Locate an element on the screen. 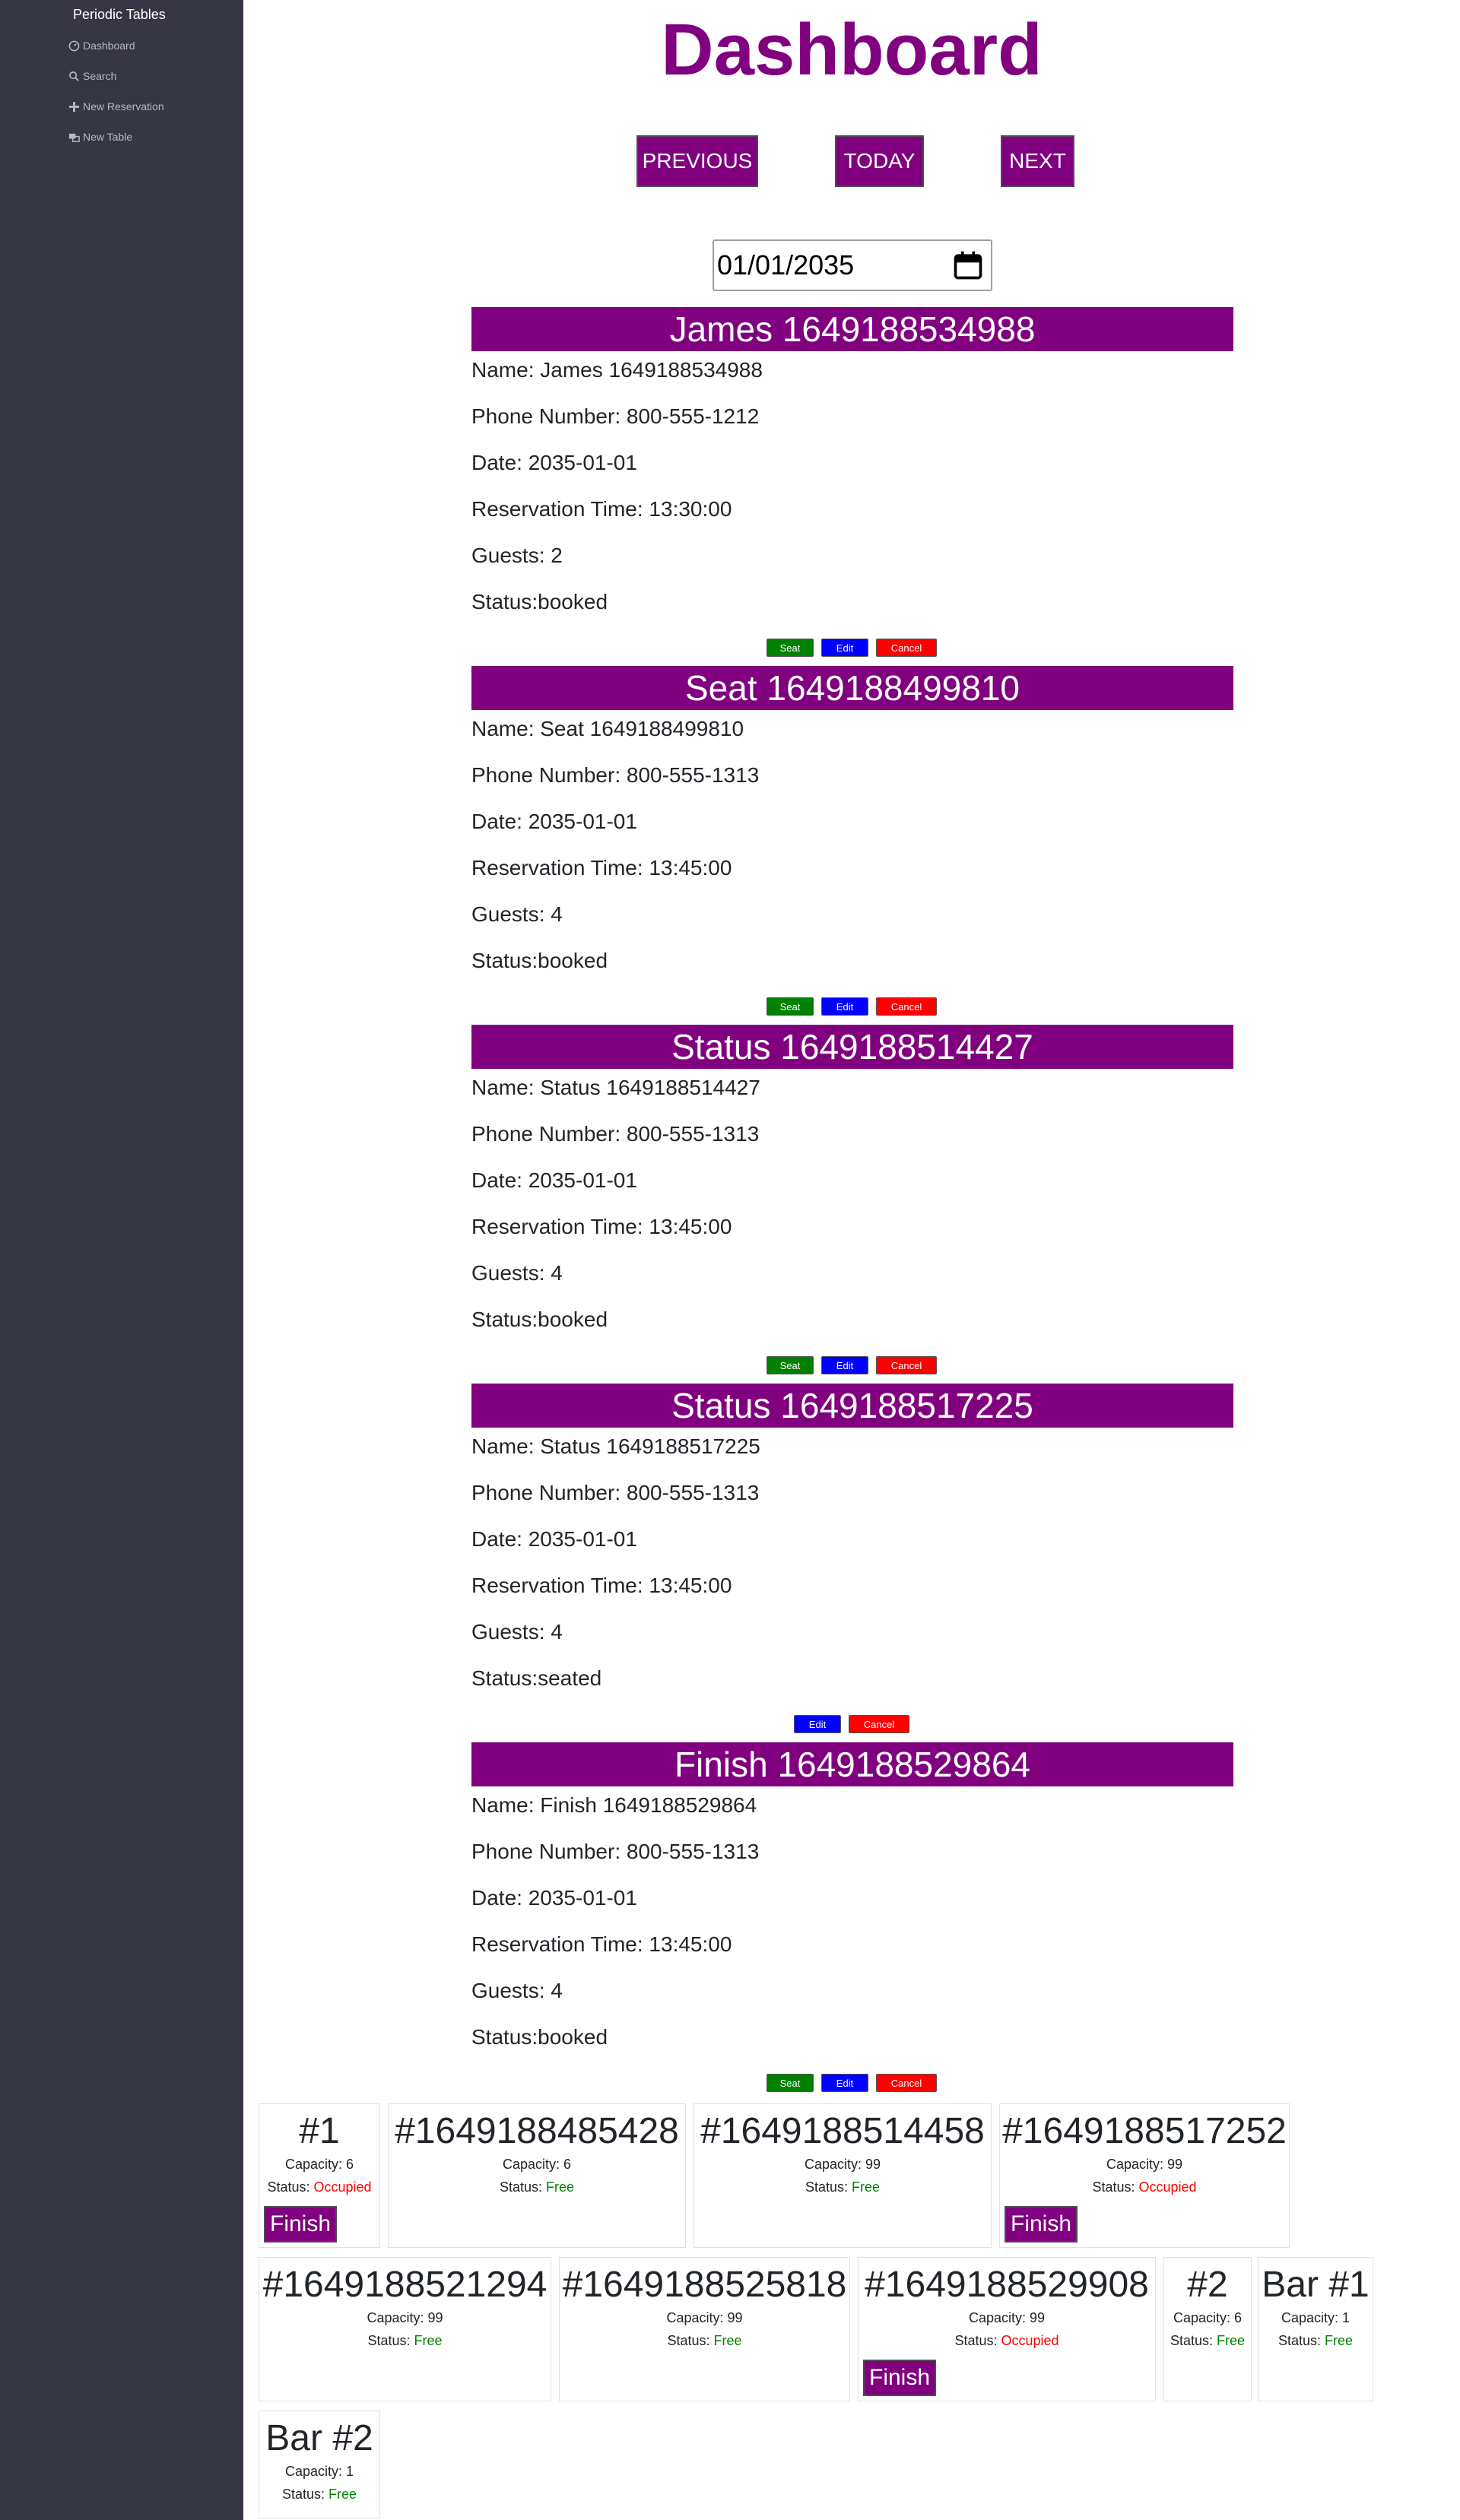 The image size is (1460, 2520). next-button: NEXT is located at coordinates (1037, 161).